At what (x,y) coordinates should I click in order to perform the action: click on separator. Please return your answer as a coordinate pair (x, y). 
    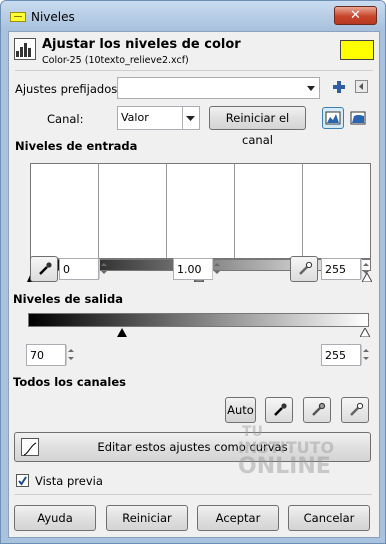
    Looking at the image, I should click on (194, 70).